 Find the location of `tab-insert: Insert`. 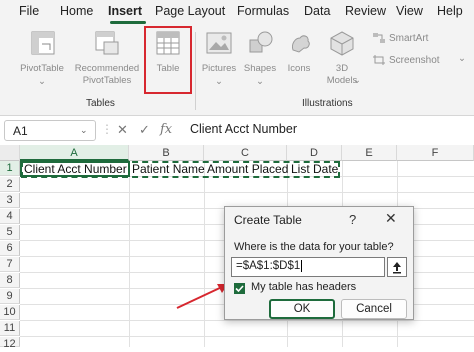

tab-insert: Insert is located at coordinates (125, 11).